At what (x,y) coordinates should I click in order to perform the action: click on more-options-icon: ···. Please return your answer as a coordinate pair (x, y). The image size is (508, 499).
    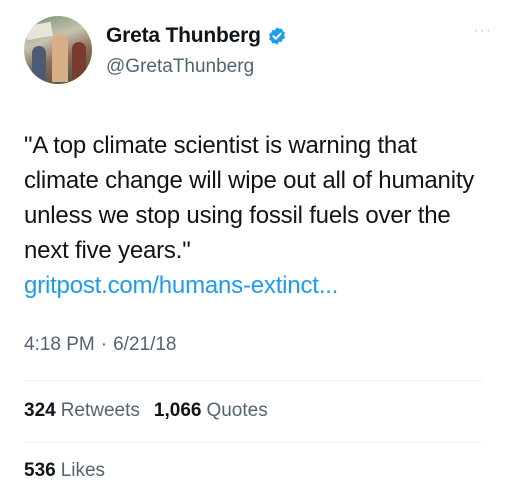
    Looking at the image, I should click on (482, 31).